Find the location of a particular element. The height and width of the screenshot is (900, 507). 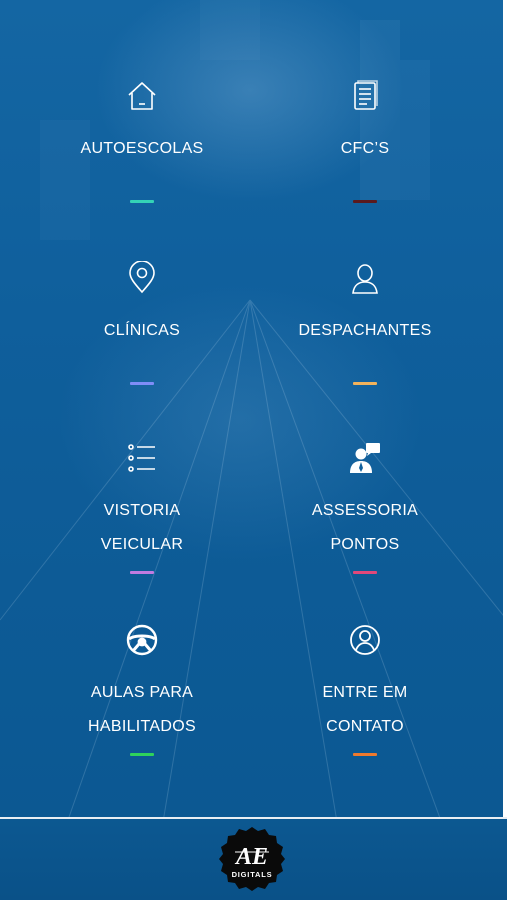

menu-item-vistoria-veicular: VISTORIA VEICULAR is located at coordinates (142, 525).